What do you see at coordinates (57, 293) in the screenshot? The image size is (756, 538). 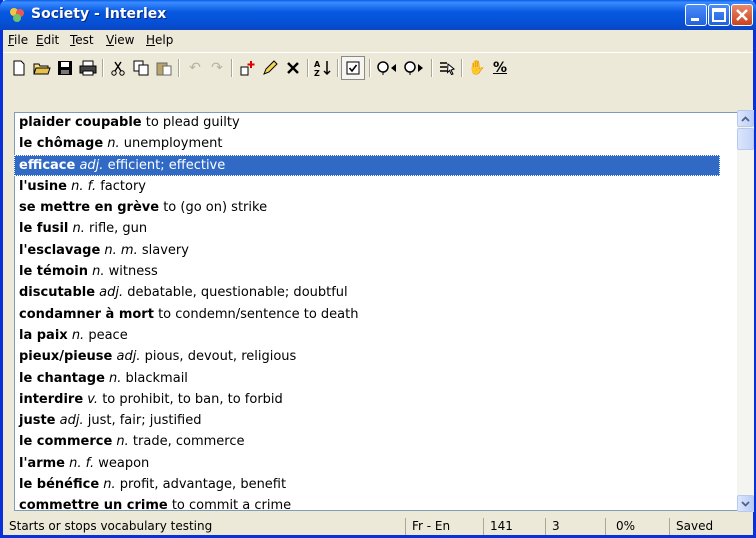 I see `entry-term: discutable` at bounding box center [57, 293].